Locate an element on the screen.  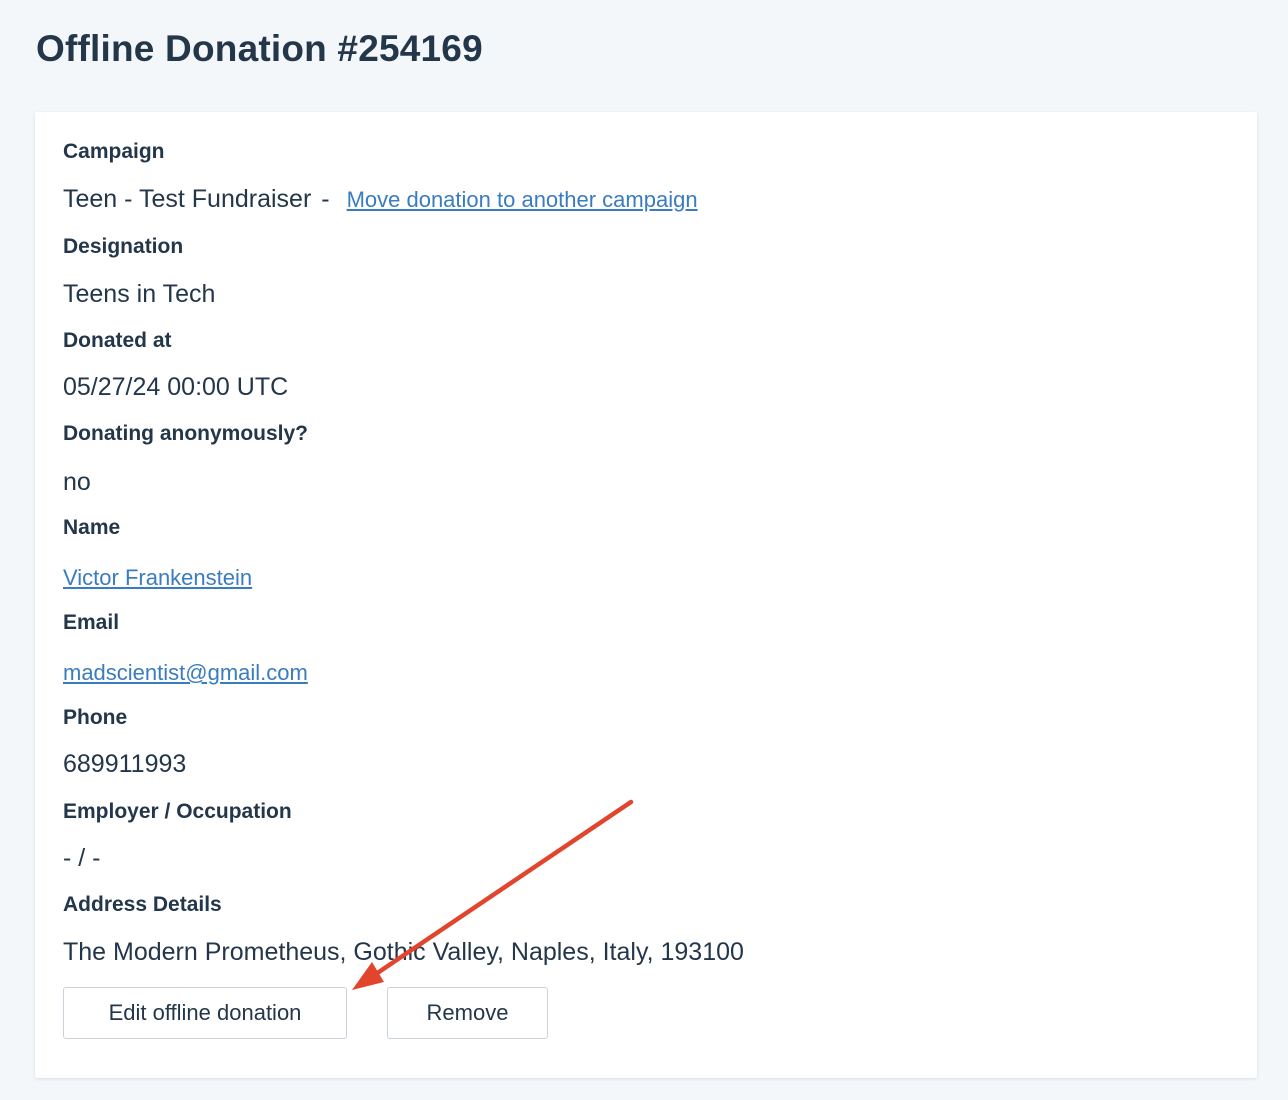
phone-label: Phone is located at coordinates (95, 717).